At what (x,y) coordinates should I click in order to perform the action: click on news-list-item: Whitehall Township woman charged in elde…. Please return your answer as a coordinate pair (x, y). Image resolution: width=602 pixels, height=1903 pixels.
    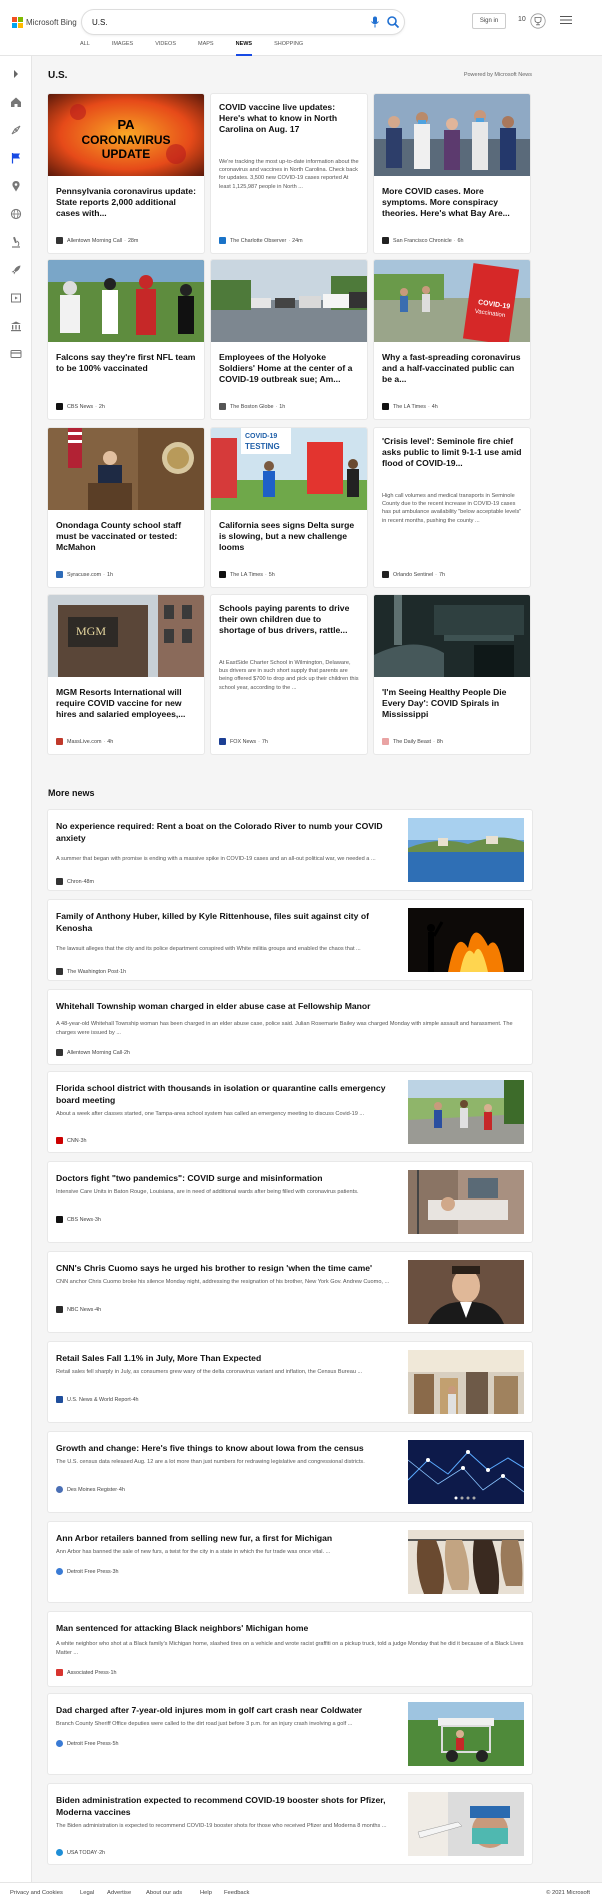
    Looking at the image, I should click on (290, 1027).